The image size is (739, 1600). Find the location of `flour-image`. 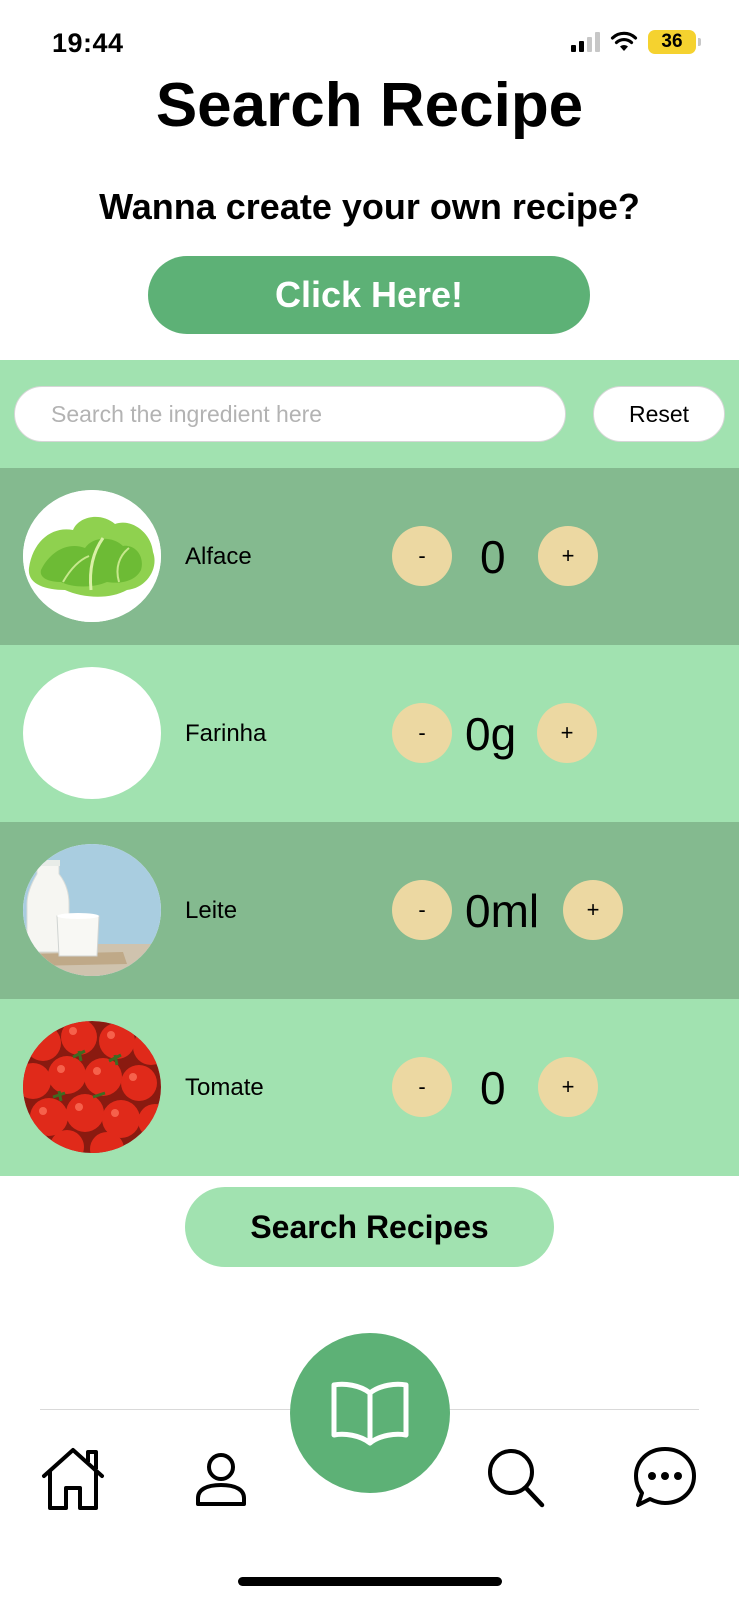

flour-image is located at coordinates (92, 733).